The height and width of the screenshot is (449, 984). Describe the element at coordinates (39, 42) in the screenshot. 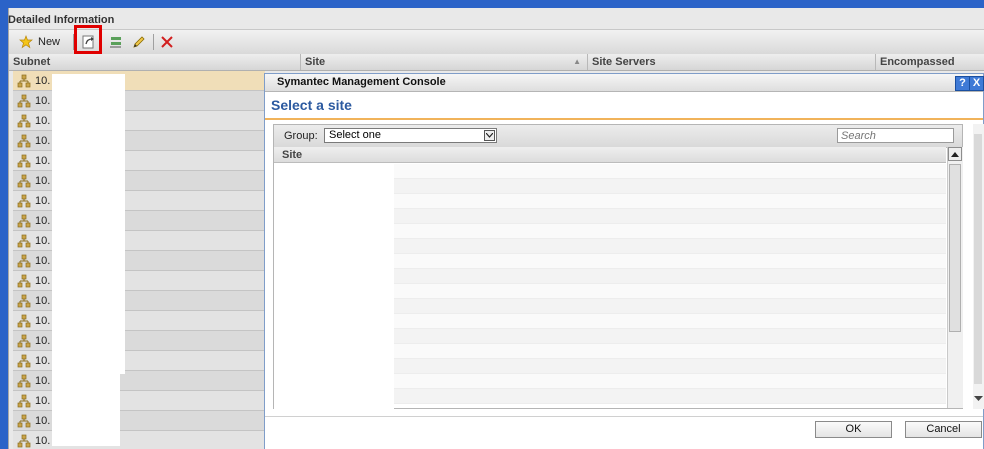

I see `new-button: New` at that location.